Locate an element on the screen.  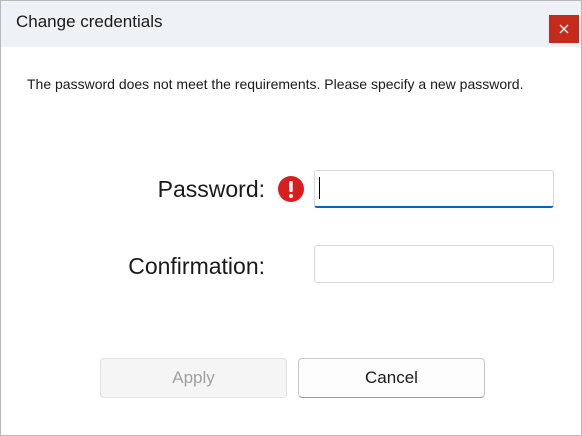
password-label: Password: is located at coordinates (211, 189).